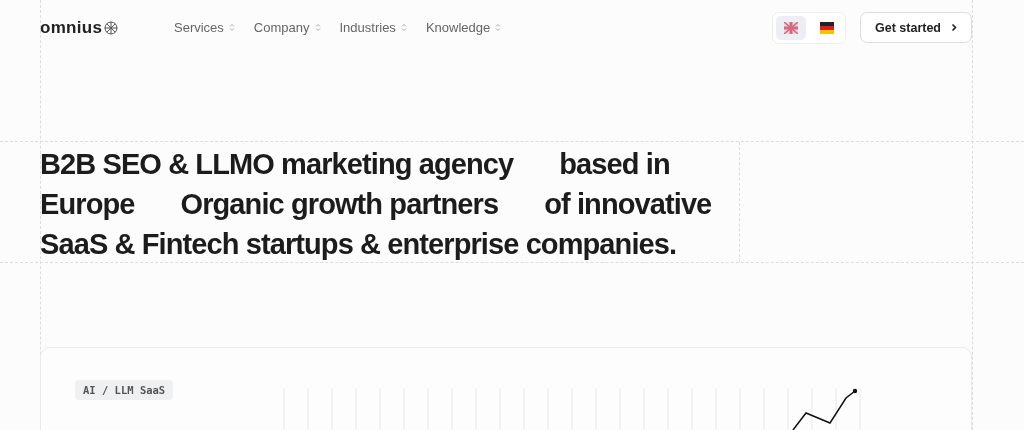 The width and height of the screenshot is (1024, 430). Describe the element at coordinates (287, 27) in the screenshot. I see `nav-link: Company` at that location.